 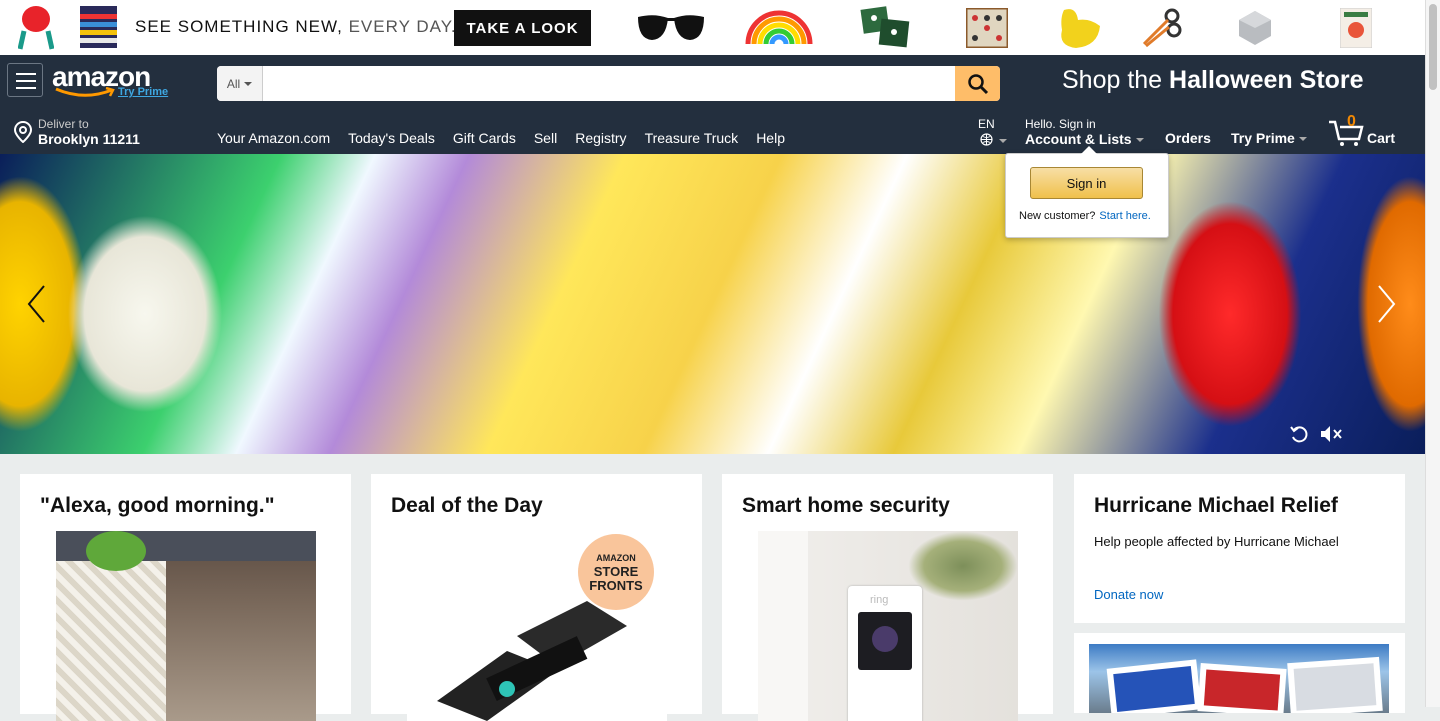 What do you see at coordinates (157, 505) in the screenshot?
I see `card-title: "Alexa, good morning."` at bounding box center [157, 505].